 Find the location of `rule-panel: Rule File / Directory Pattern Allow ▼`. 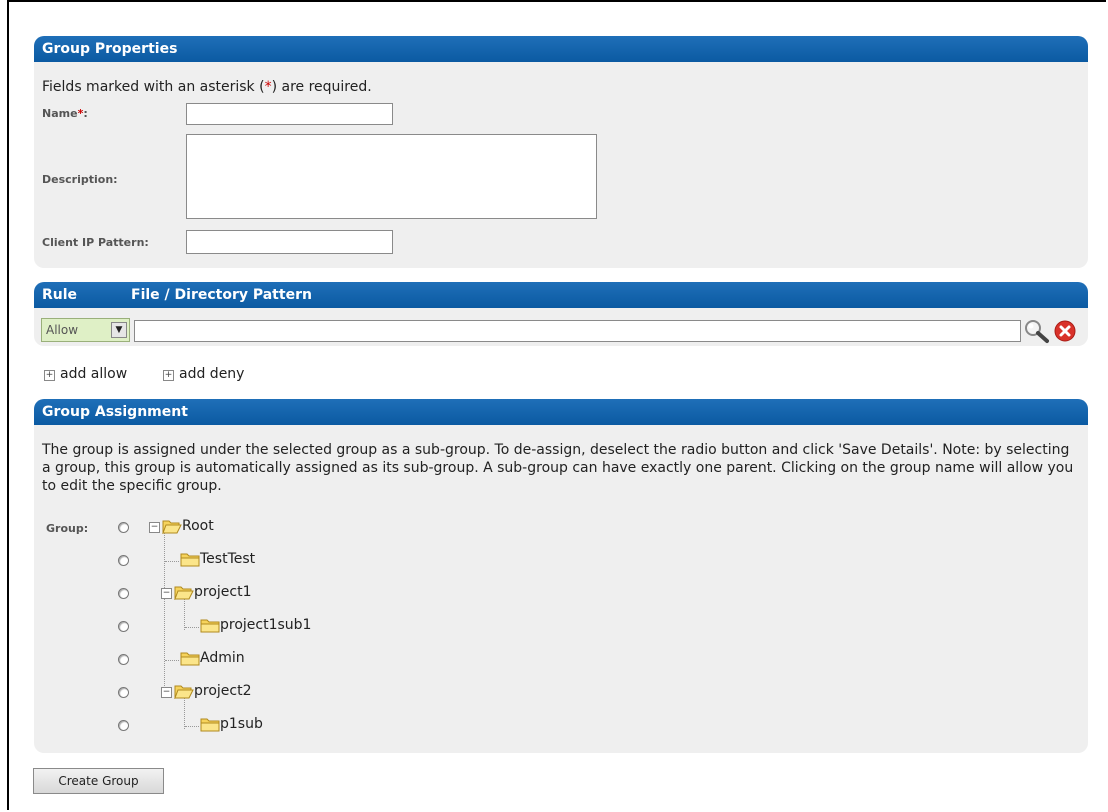

rule-panel: Rule File / Directory Pattern Allow ▼ is located at coordinates (561, 314).